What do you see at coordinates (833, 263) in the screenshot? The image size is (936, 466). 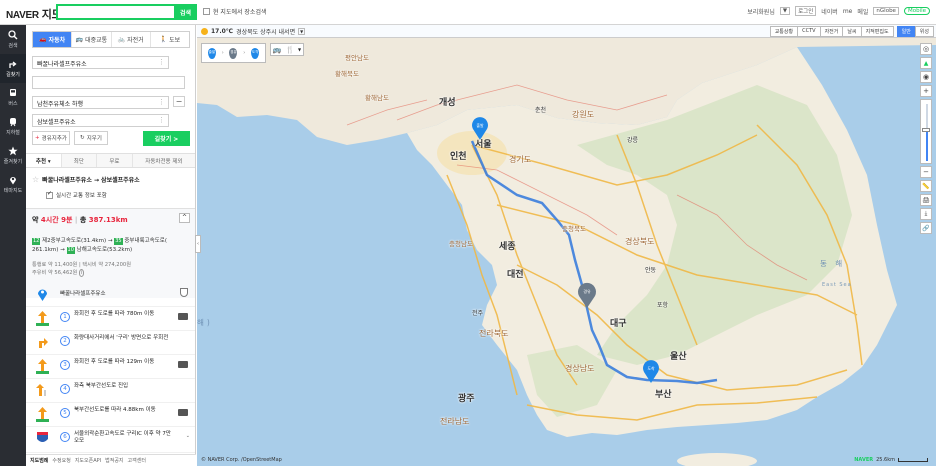 I see `map-label-east-sea: 동 해` at bounding box center [833, 263].